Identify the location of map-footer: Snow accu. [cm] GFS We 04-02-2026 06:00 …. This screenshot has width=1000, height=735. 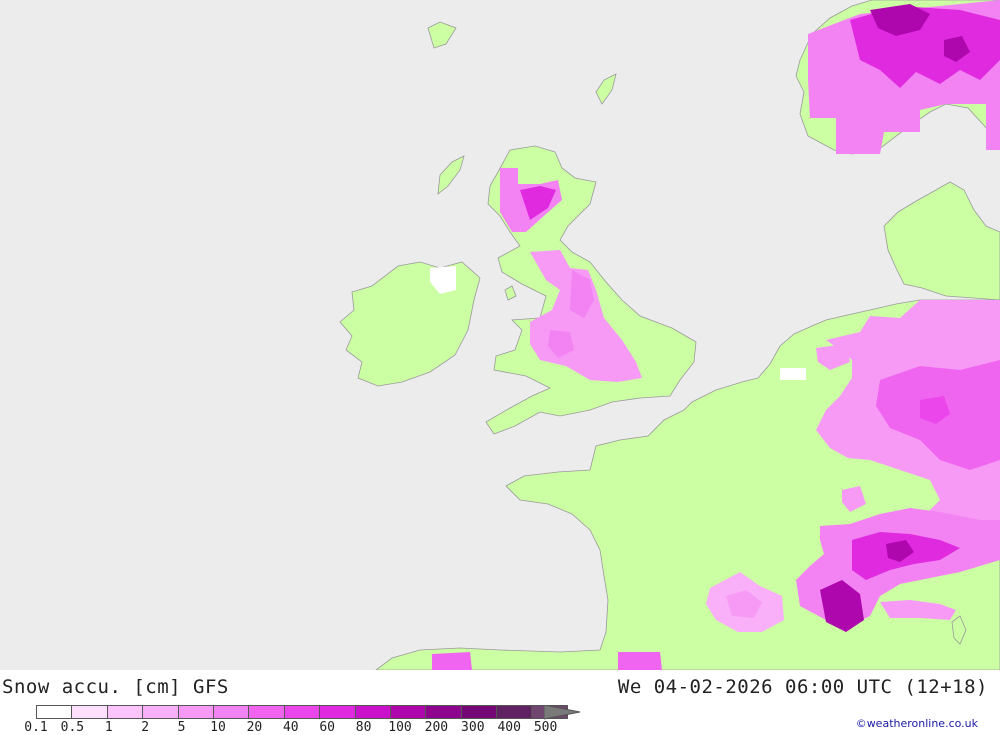
(500, 702).